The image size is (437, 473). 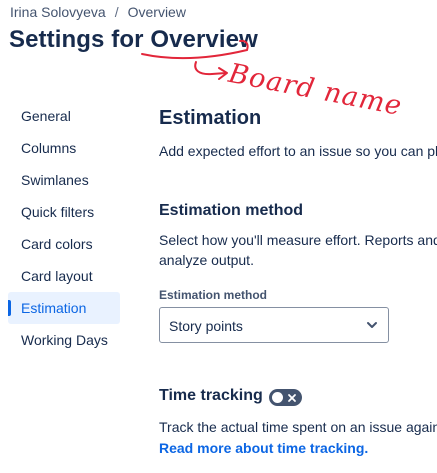 What do you see at coordinates (64, 340) in the screenshot?
I see `sidebar-item-working-days: Working Days` at bounding box center [64, 340].